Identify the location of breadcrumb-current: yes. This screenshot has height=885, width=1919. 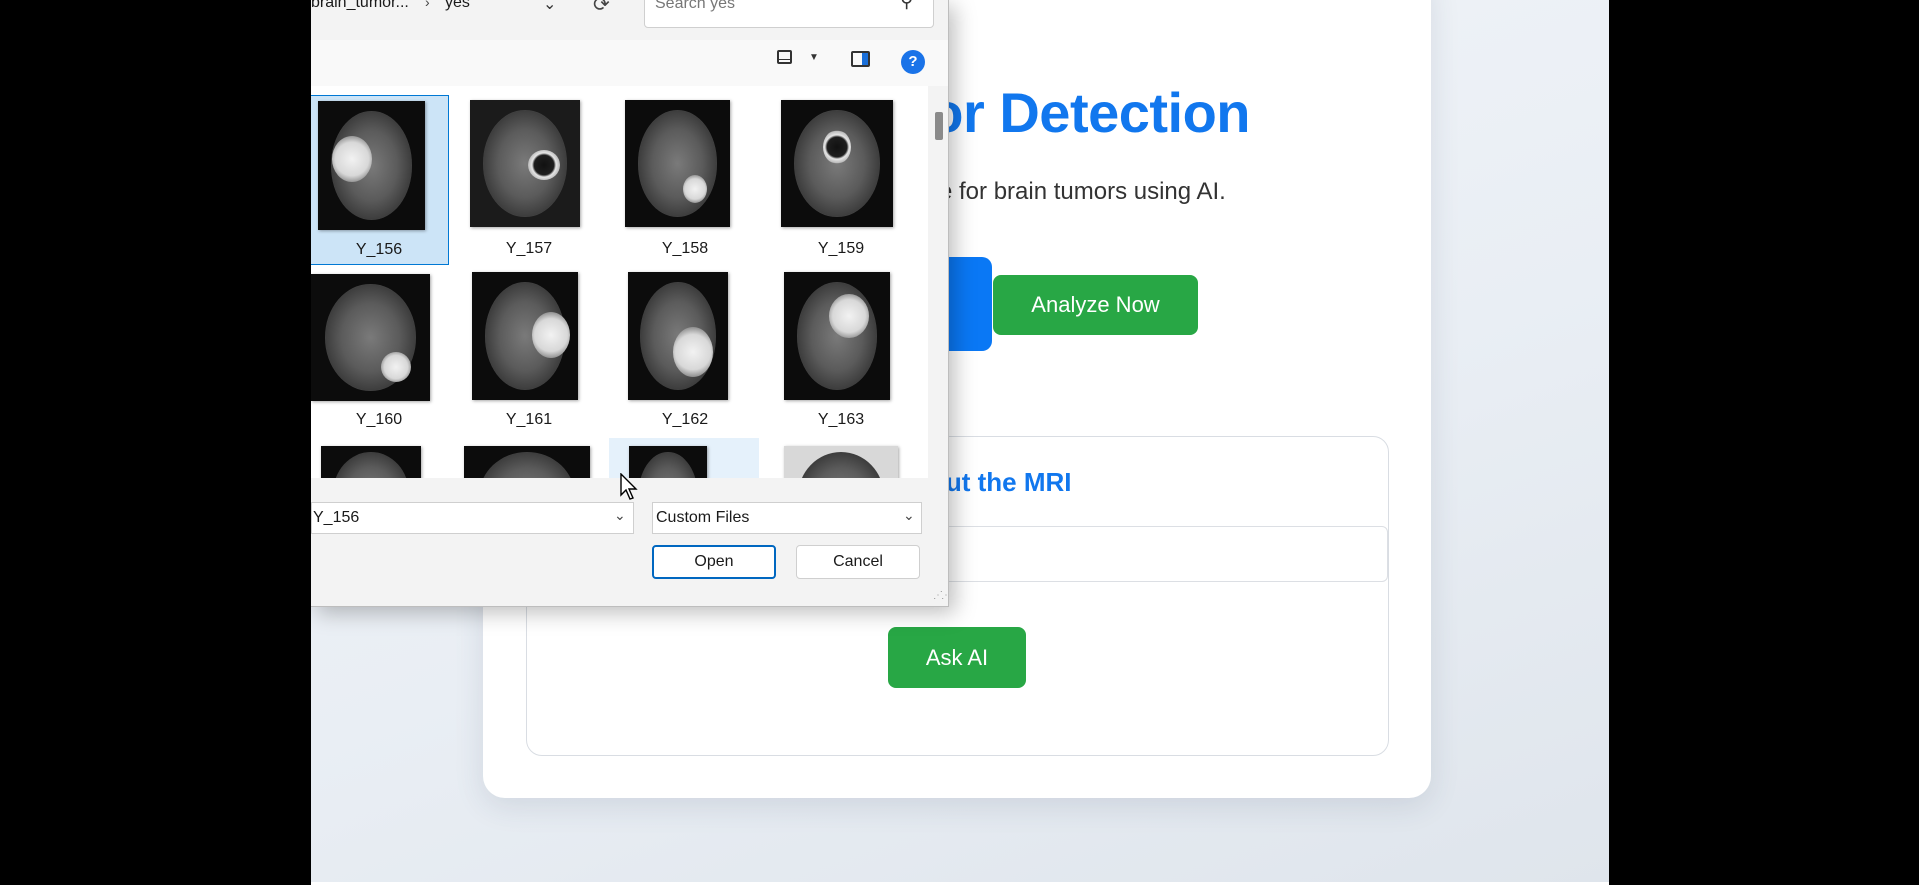
(457, 6).